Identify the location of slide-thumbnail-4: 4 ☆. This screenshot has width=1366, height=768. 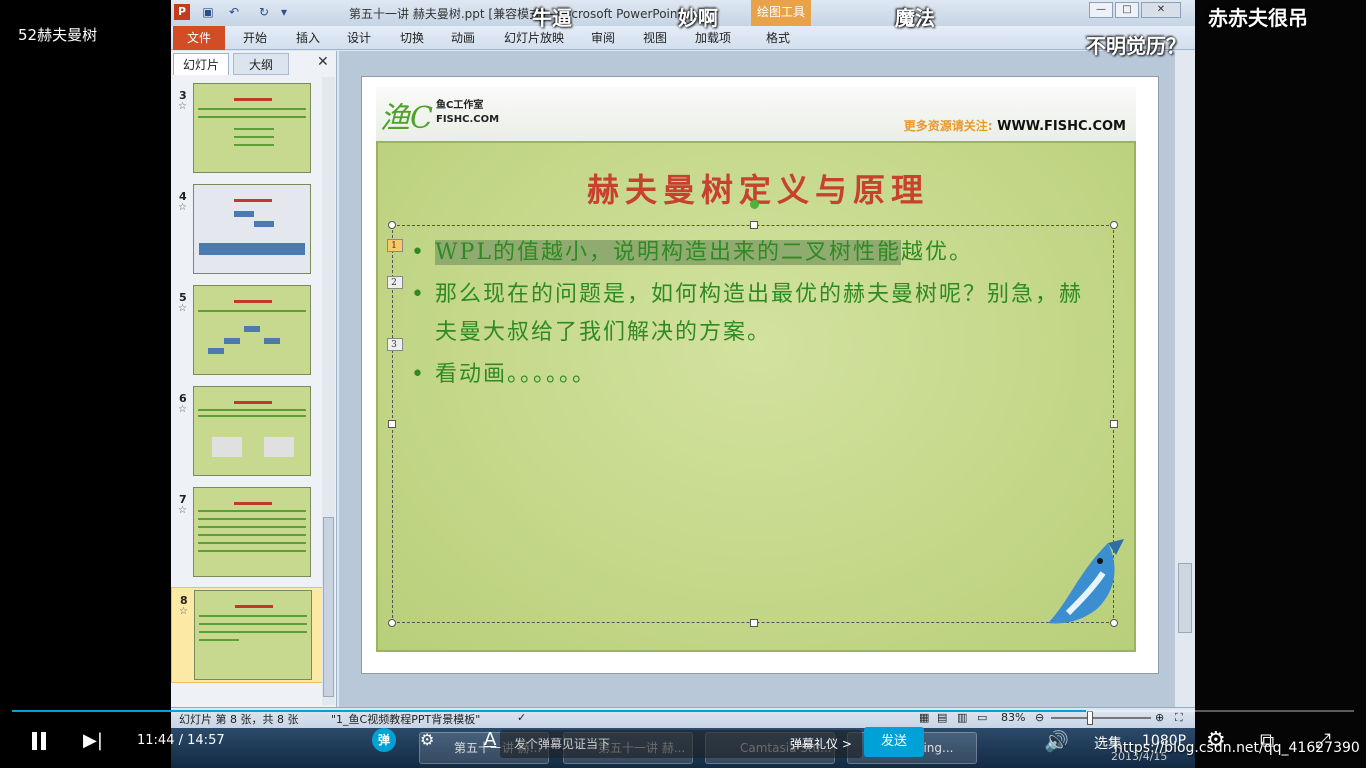
(247, 232).